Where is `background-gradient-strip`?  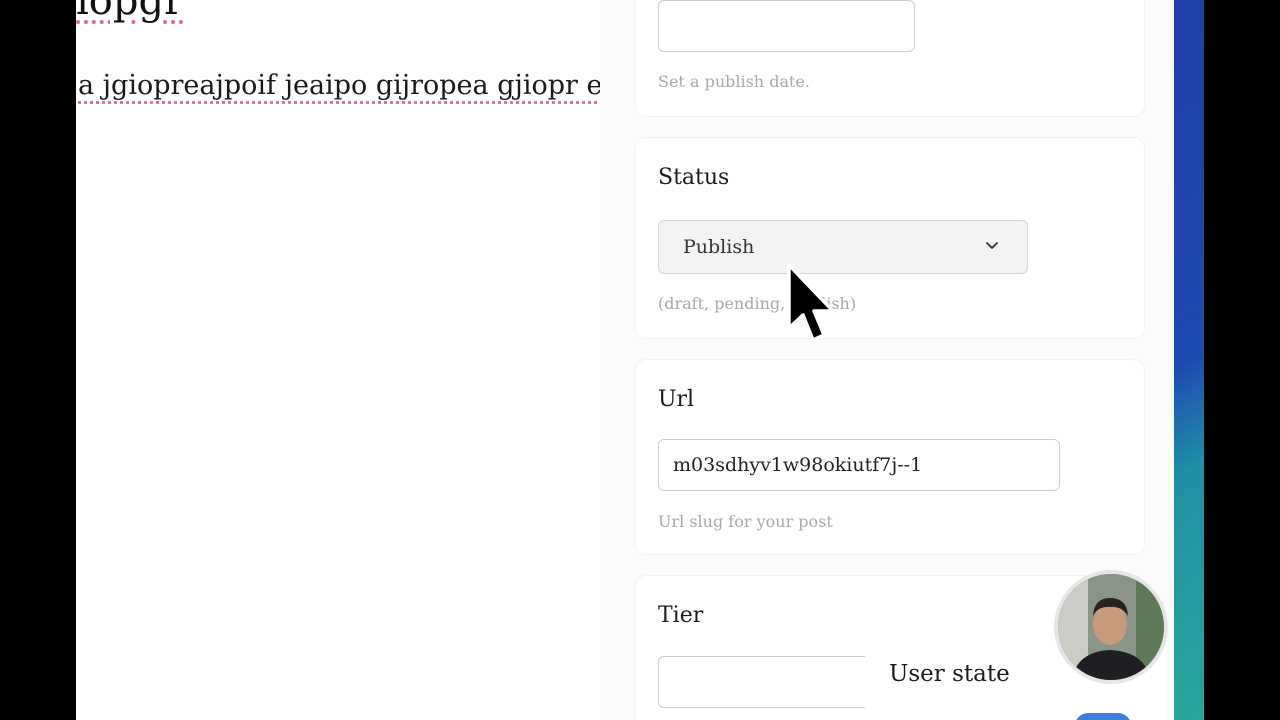
background-gradient-strip is located at coordinates (1189, 360).